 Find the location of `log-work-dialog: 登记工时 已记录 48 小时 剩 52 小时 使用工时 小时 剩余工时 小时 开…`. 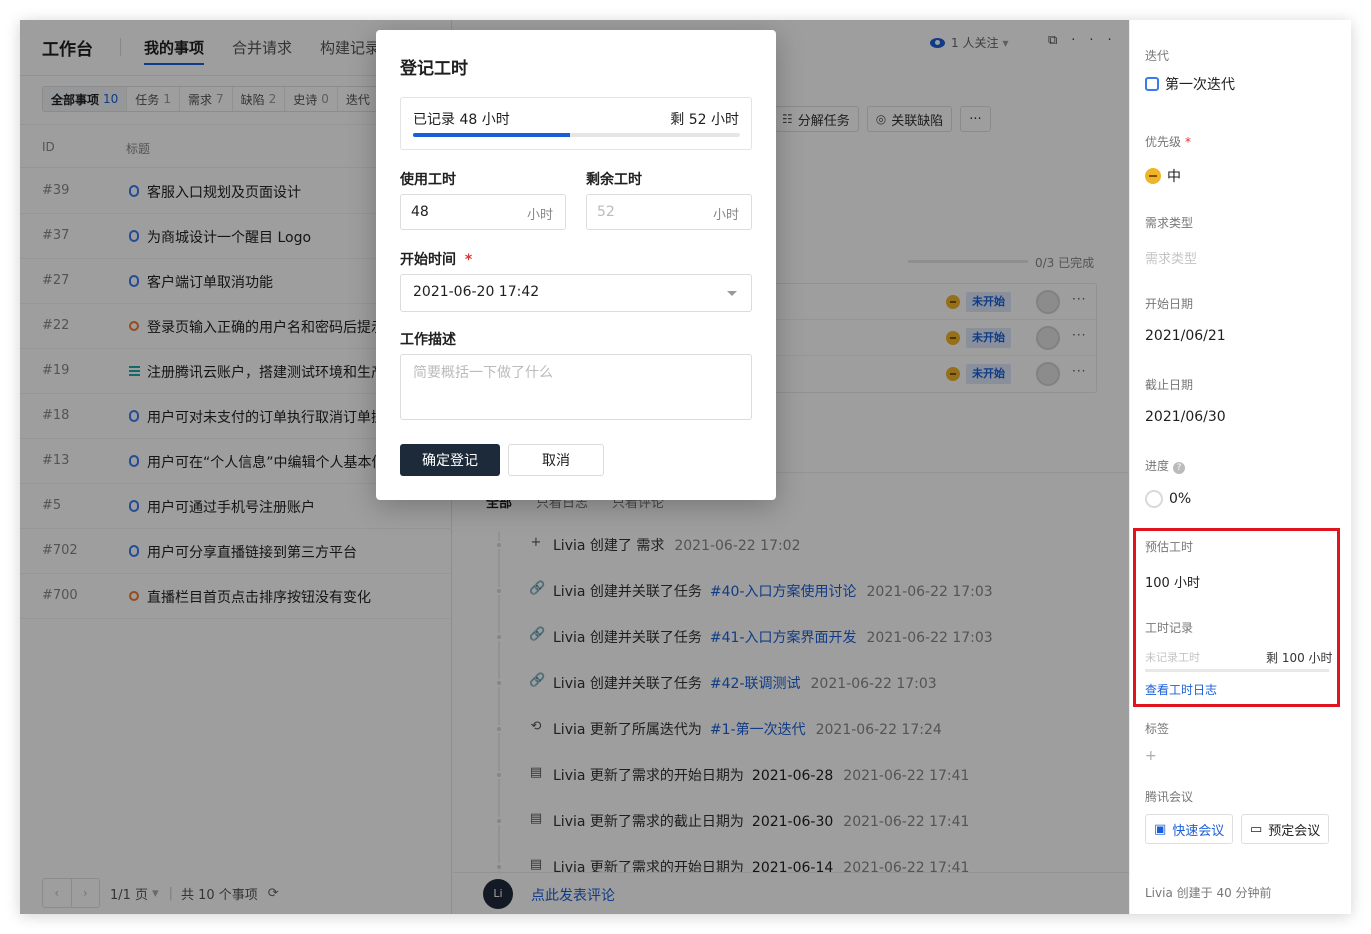

log-work-dialog: 登记工时 已记录 48 小时 剩 52 小时 使用工时 小时 剩余工时 小时 开… is located at coordinates (576, 265).